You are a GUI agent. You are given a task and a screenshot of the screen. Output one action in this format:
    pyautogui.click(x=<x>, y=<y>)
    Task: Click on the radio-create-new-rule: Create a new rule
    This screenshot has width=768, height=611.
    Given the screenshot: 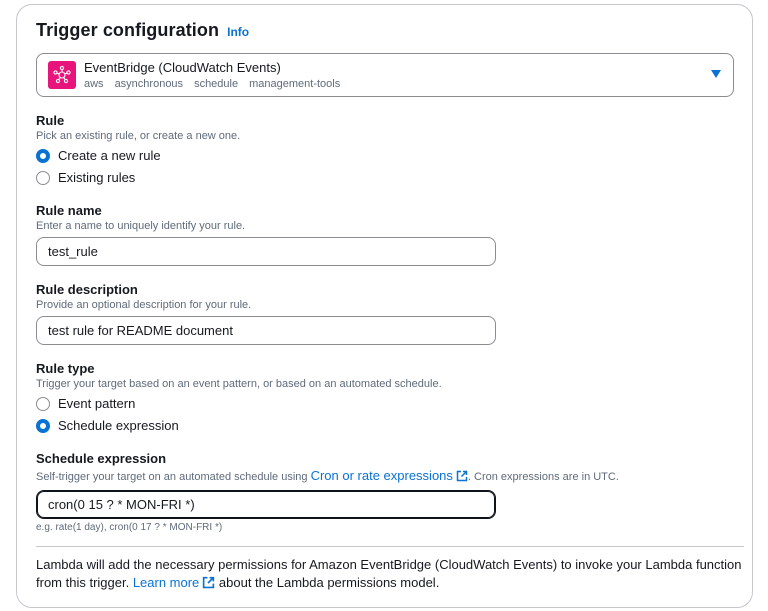 What is the action you would take?
    pyautogui.click(x=98, y=155)
    